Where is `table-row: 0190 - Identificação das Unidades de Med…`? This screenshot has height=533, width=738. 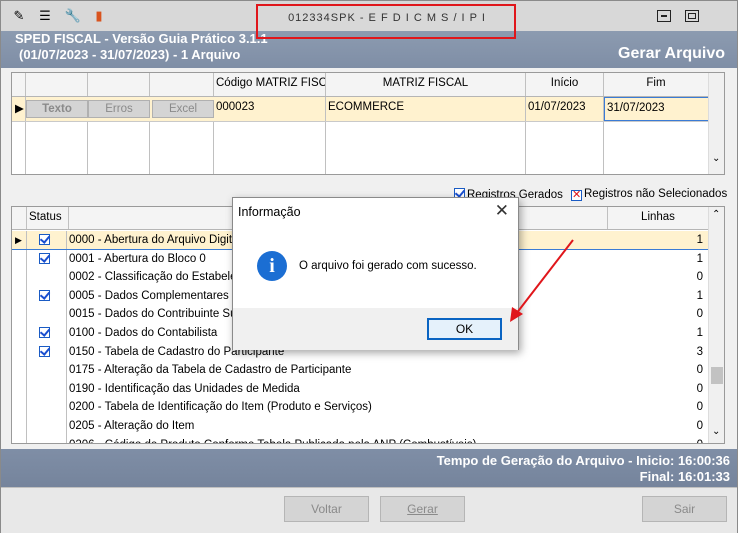 table-row: 0190 - Identificação das Unidades de Med… is located at coordinates (360, 389).